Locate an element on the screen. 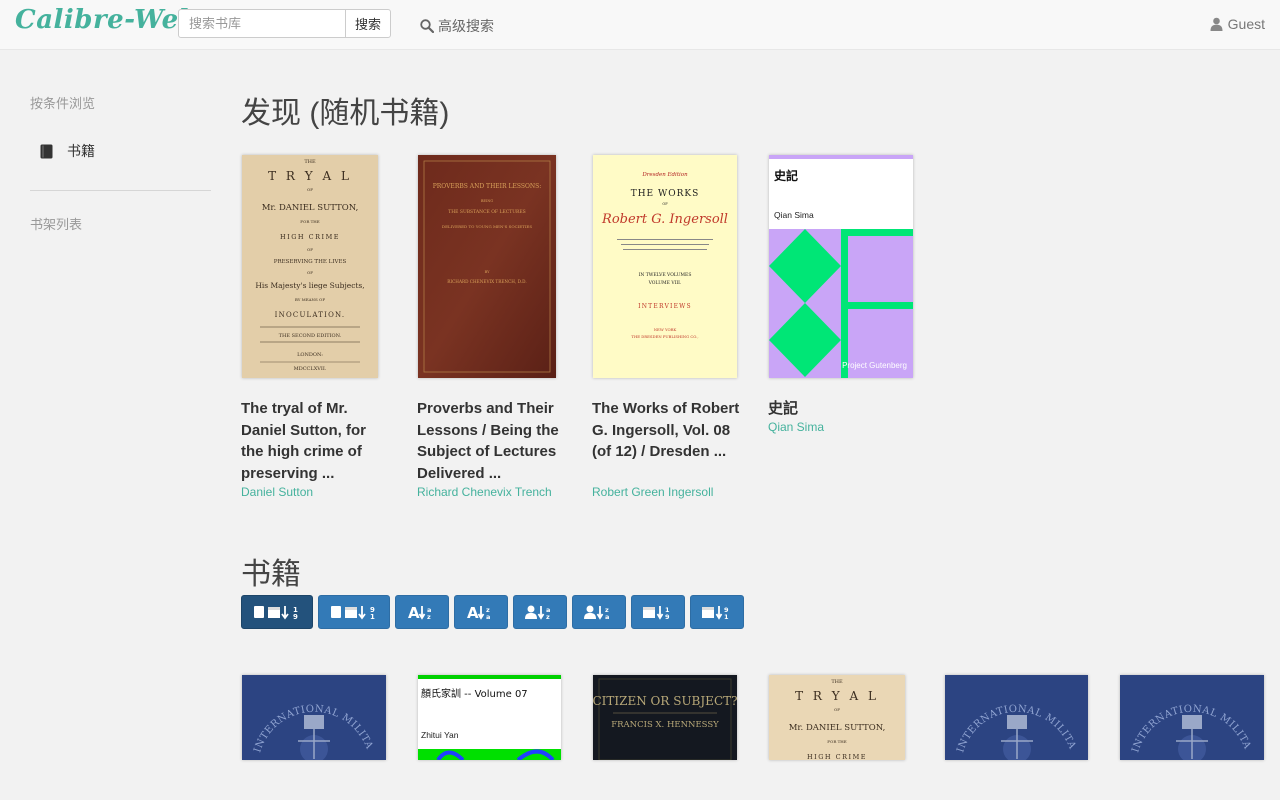 Image resolution: width=1280 pixels, height=800 pixels. sort-alpha-asc-icon: A a z is located at coordinates (419, 612).